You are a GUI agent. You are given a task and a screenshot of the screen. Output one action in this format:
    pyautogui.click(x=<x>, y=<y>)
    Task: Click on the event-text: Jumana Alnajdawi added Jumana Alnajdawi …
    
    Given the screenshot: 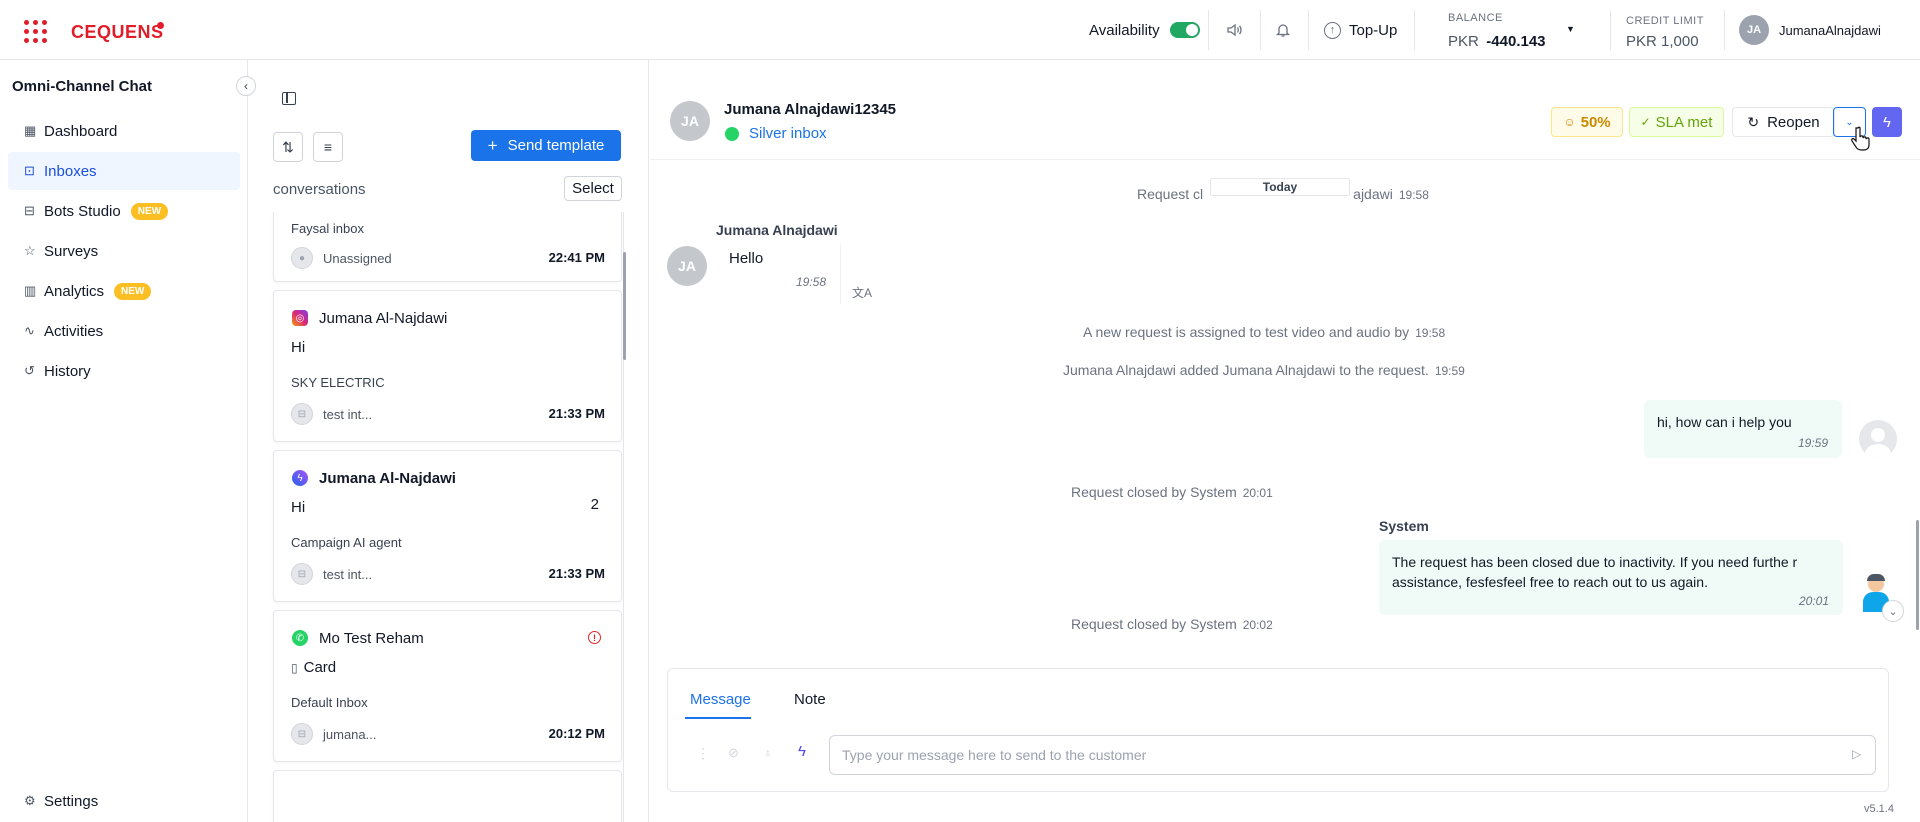 What is the action you would take?
    pyautogui.click(x=1246, y=370)
    